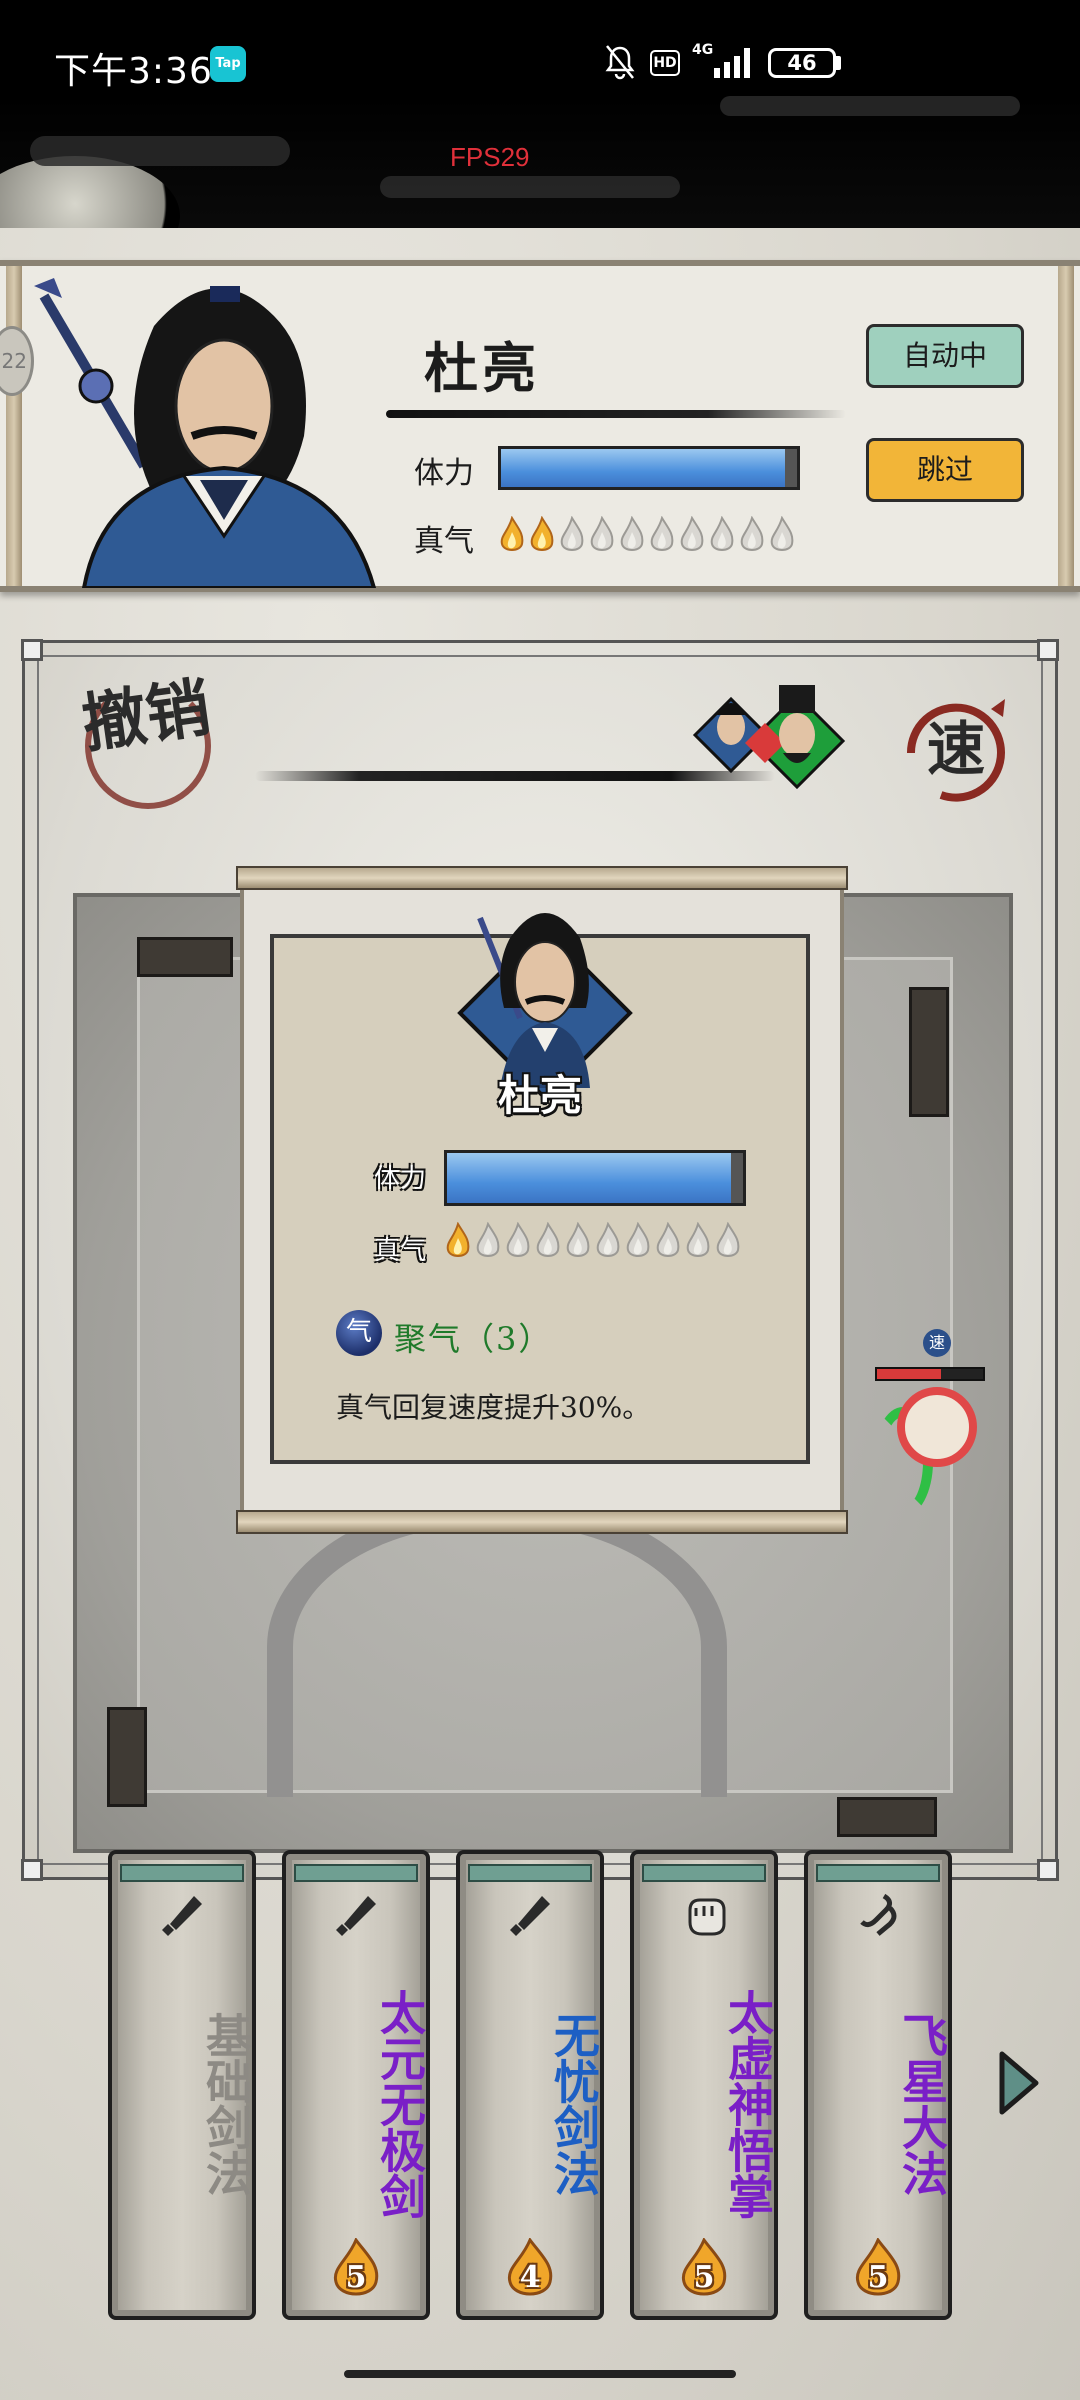 Image resolution: width=1080 pixels, height=2400 pixels. Describe the element at coordinates (795, 737) in the screenshot. I see `turn-portrait-enemy` at that location.